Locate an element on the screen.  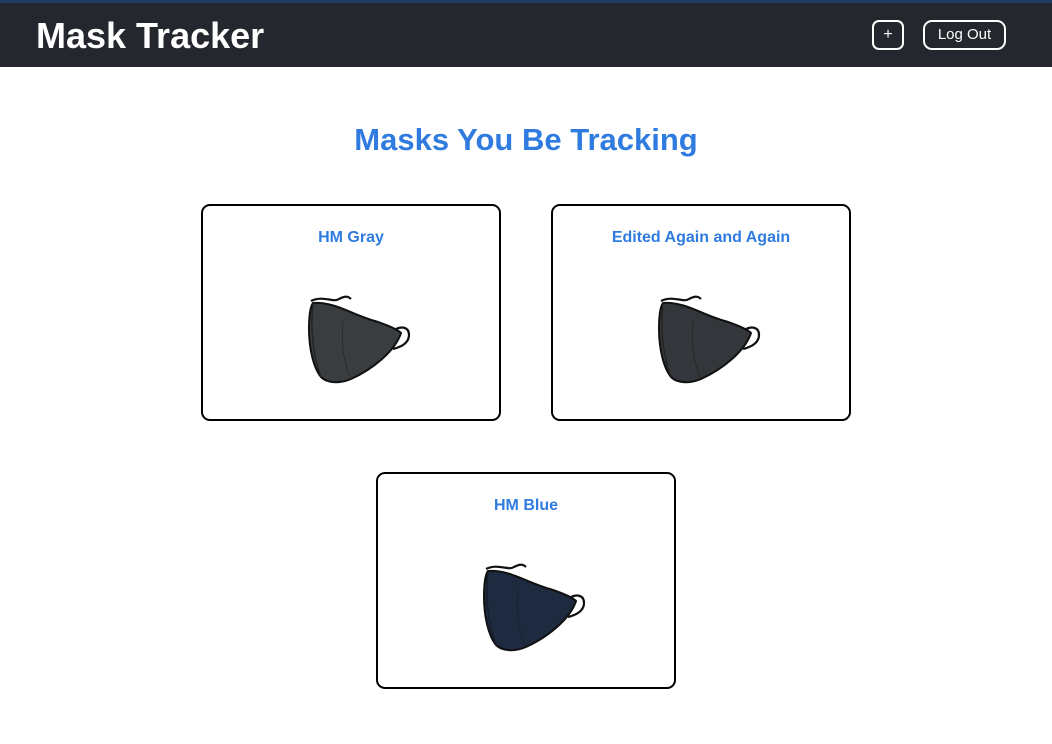
add-mask-button: + is located at coordinates (888, 35).